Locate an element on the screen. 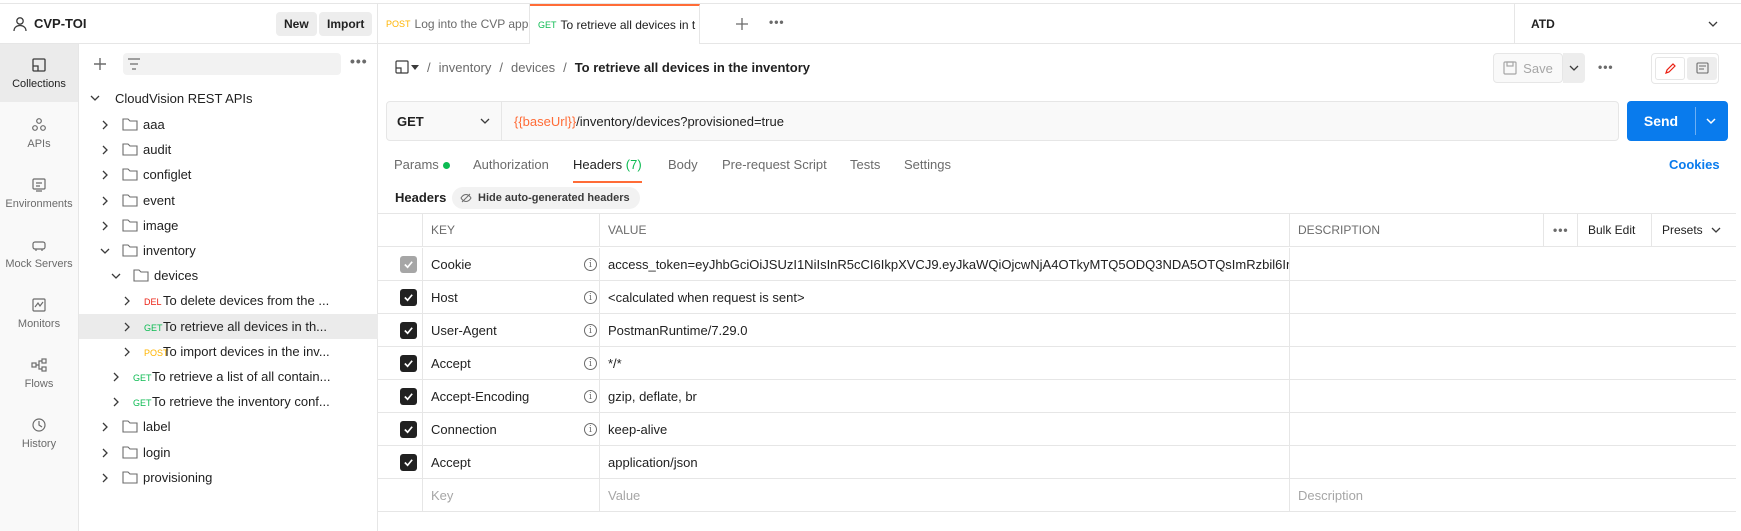 The image size is (1741, 531). tree-folder: audit is located at coordinates (228, 149).